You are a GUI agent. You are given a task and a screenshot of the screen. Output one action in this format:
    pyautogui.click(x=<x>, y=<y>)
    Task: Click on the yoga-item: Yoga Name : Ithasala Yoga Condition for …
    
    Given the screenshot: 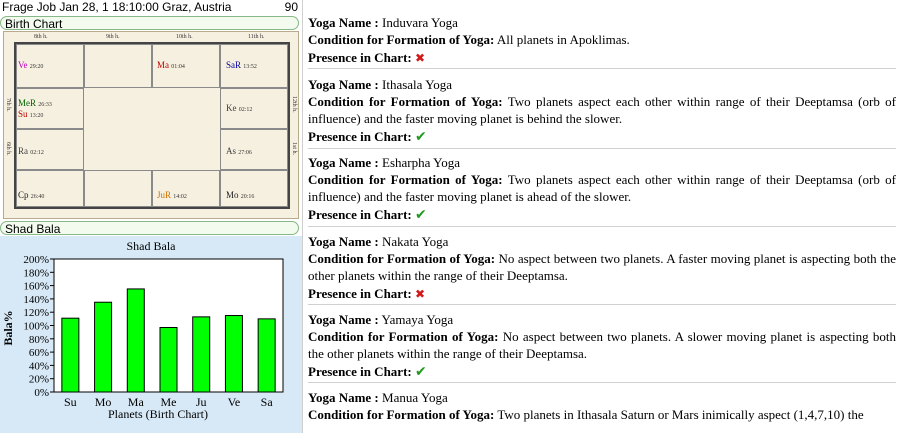 What is the action you would take?
    pyautogui.click(x=602, y=111)
    